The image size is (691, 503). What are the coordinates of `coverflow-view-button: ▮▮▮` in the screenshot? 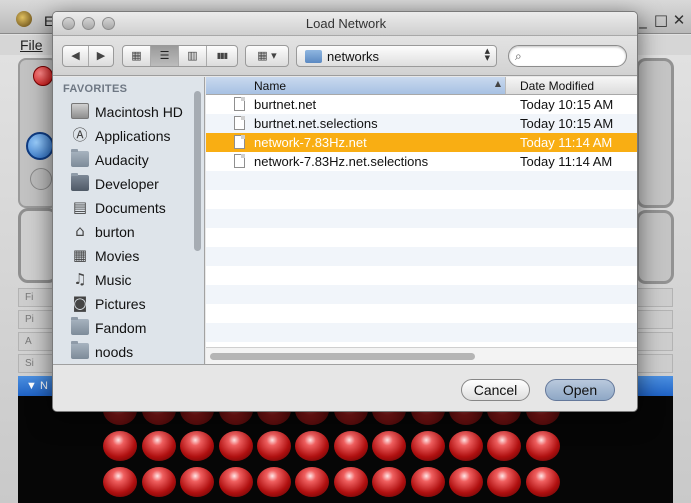 It's located at (222, 56).